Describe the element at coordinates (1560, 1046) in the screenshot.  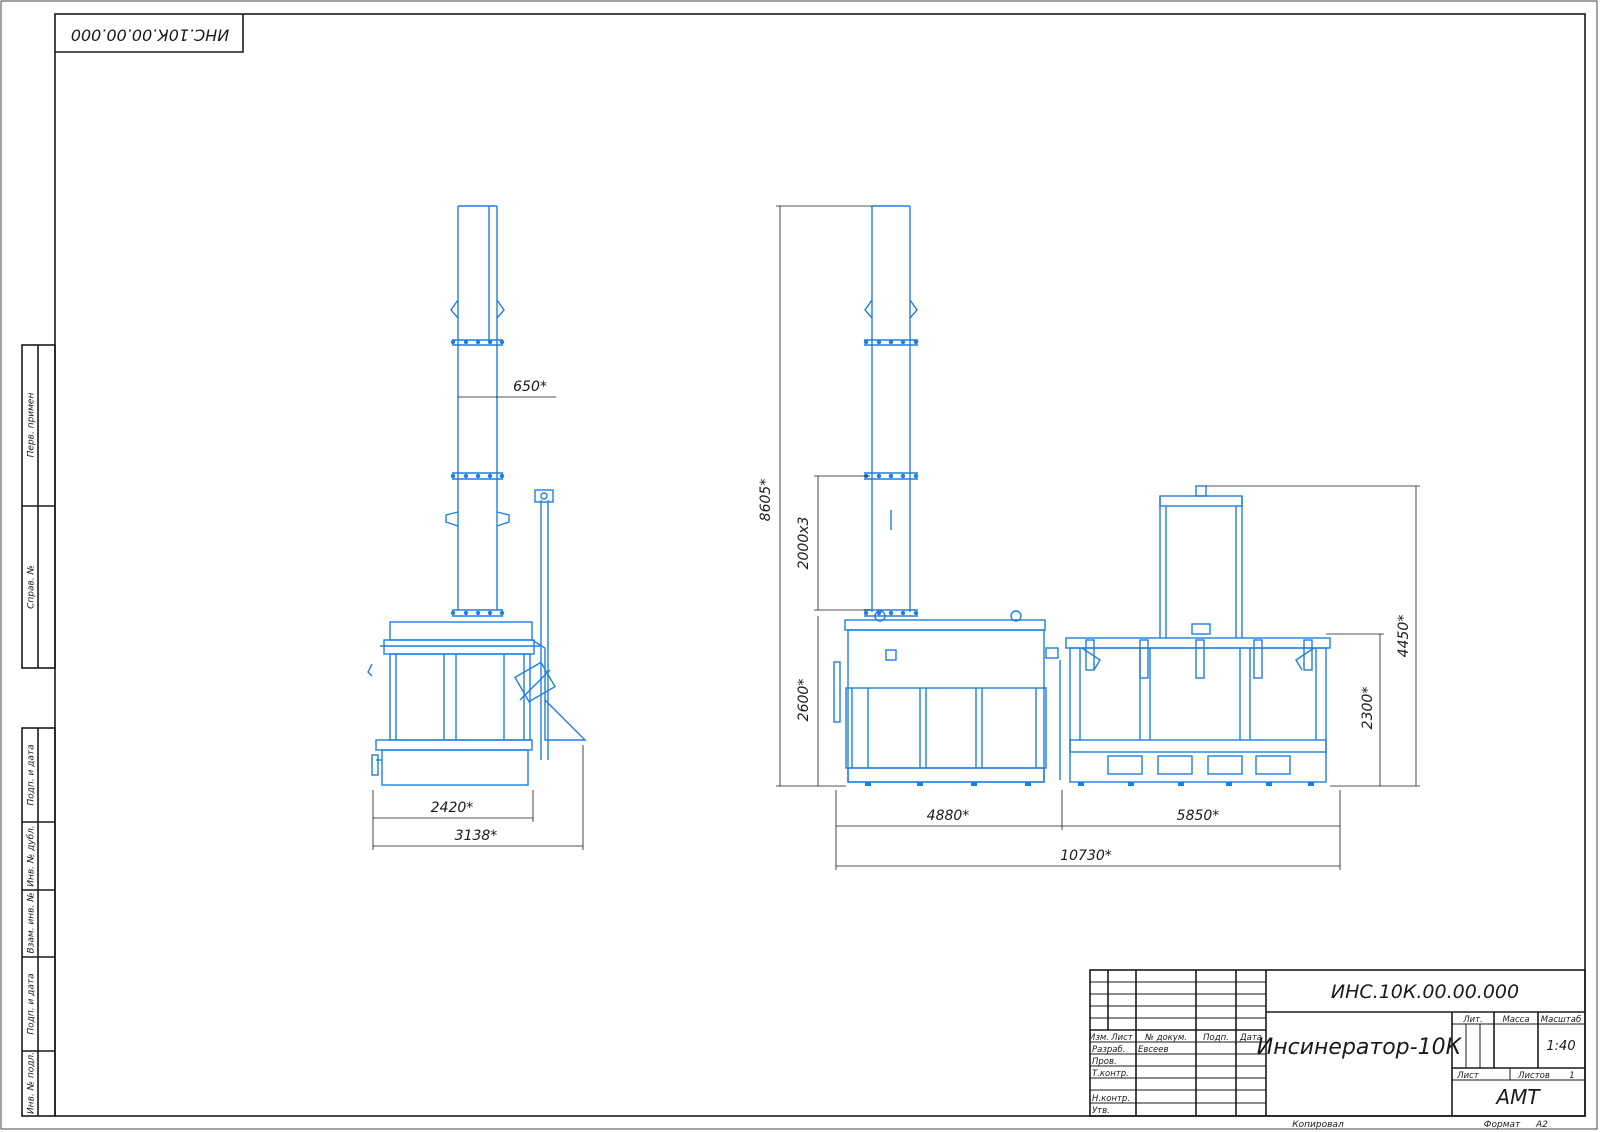
I see `tb-scale: 1:40` at that location.